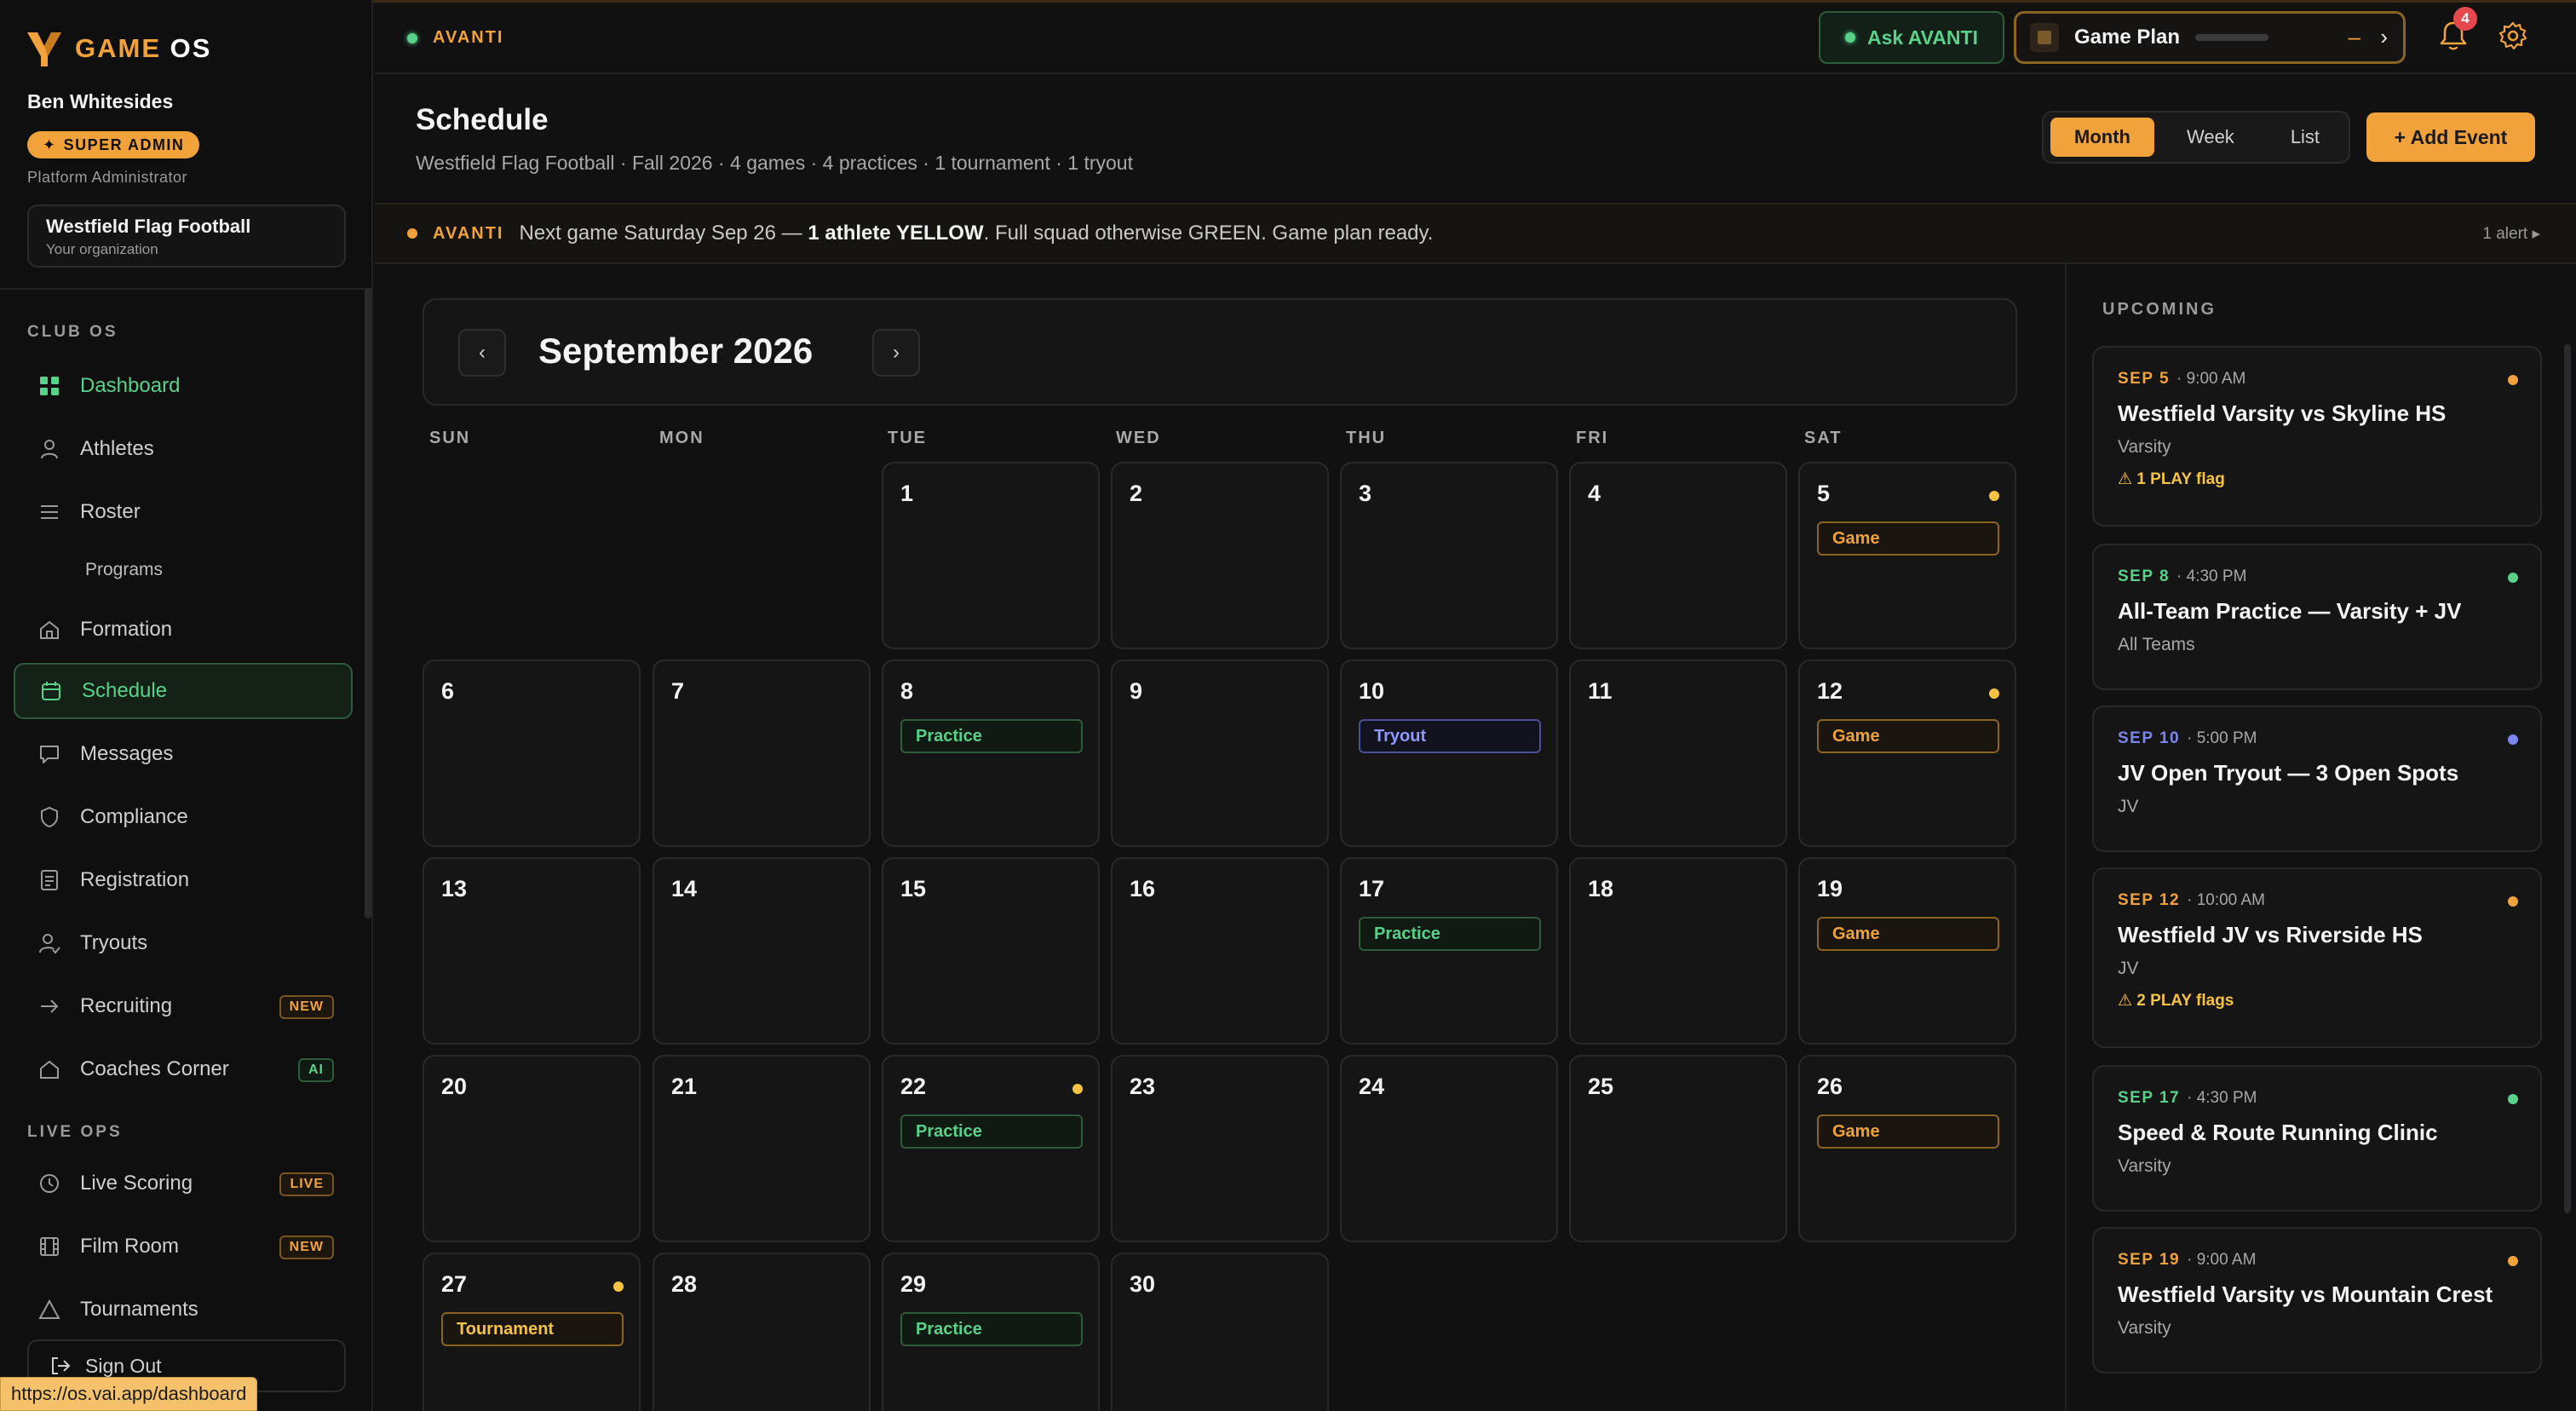 This screenshot has width=2576, height=1411. Describe the element at coordinates (2211, 137) in the screenshot. I see `view-week-button: Week` at that location.